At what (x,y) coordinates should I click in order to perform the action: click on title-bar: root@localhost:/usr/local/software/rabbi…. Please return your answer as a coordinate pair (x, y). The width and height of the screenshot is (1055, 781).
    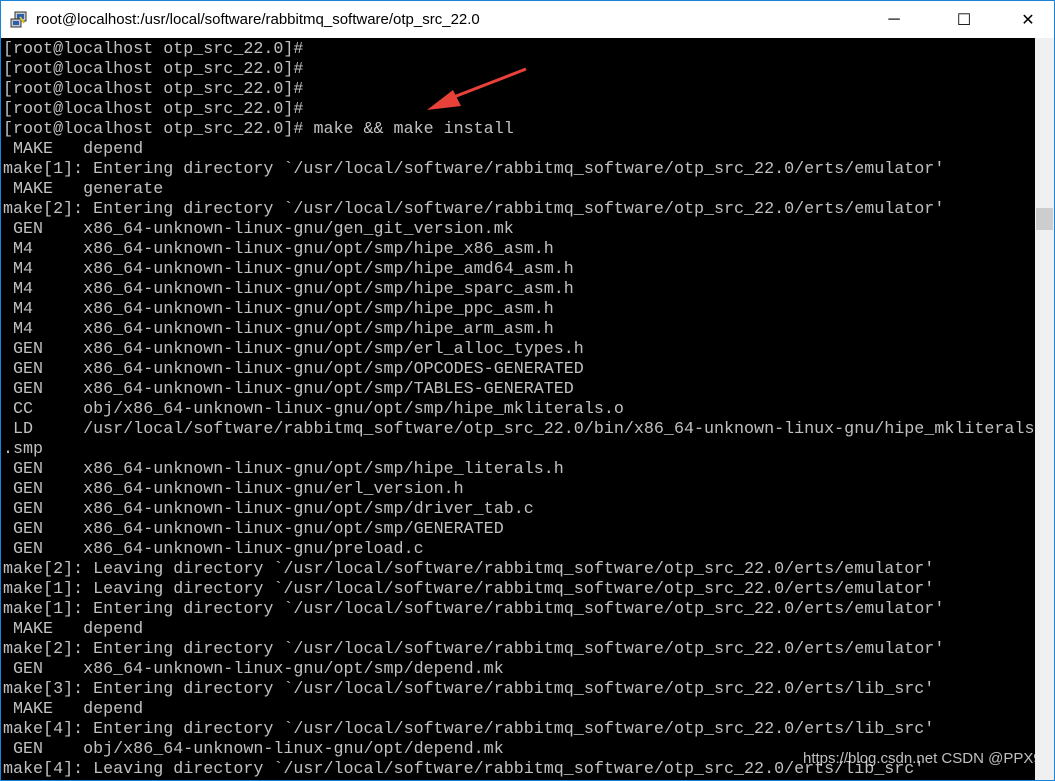
    Looking at the image, I should click on (527, 19).